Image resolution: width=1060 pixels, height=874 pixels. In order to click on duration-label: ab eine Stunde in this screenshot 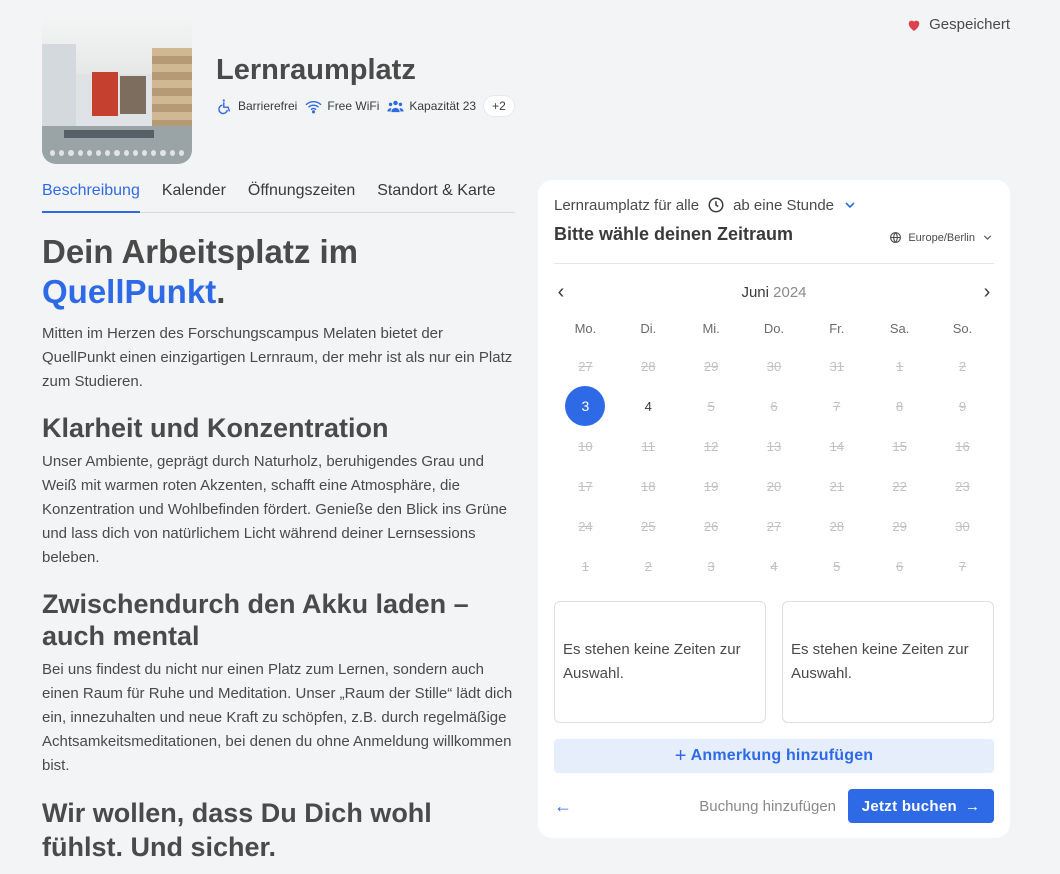, I will do `click(783, 205)`.